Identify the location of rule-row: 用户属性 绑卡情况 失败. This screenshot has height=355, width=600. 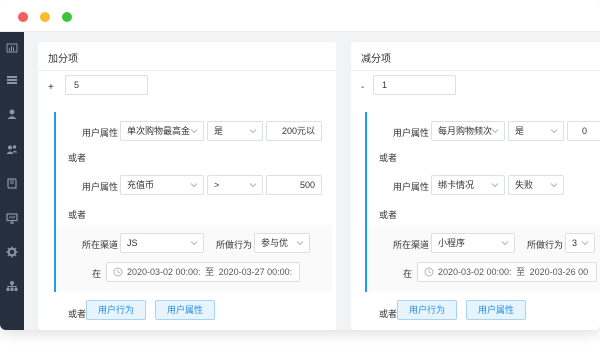
(483, 185).